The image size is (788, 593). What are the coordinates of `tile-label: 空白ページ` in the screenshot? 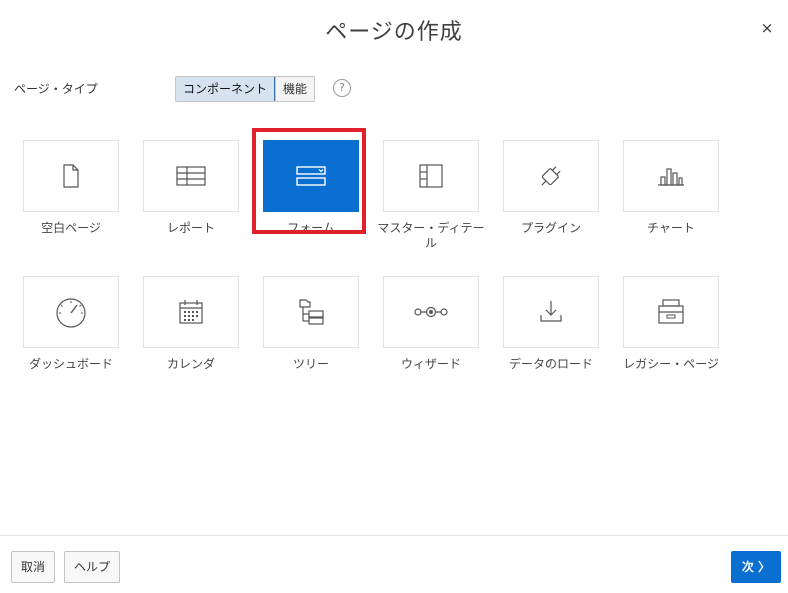 It's located at (71, 228).